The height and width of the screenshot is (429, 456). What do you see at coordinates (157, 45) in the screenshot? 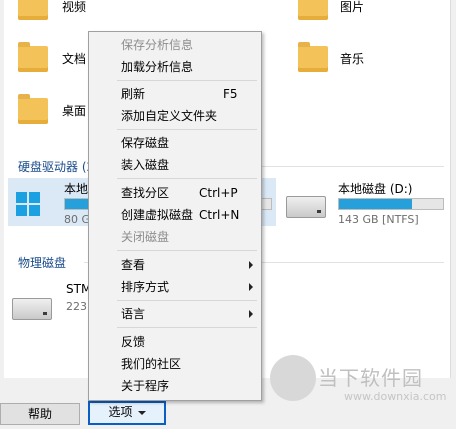
I see `menu-save-analysis-info-label: 保存分析信息` at bounding box center [157, 45].